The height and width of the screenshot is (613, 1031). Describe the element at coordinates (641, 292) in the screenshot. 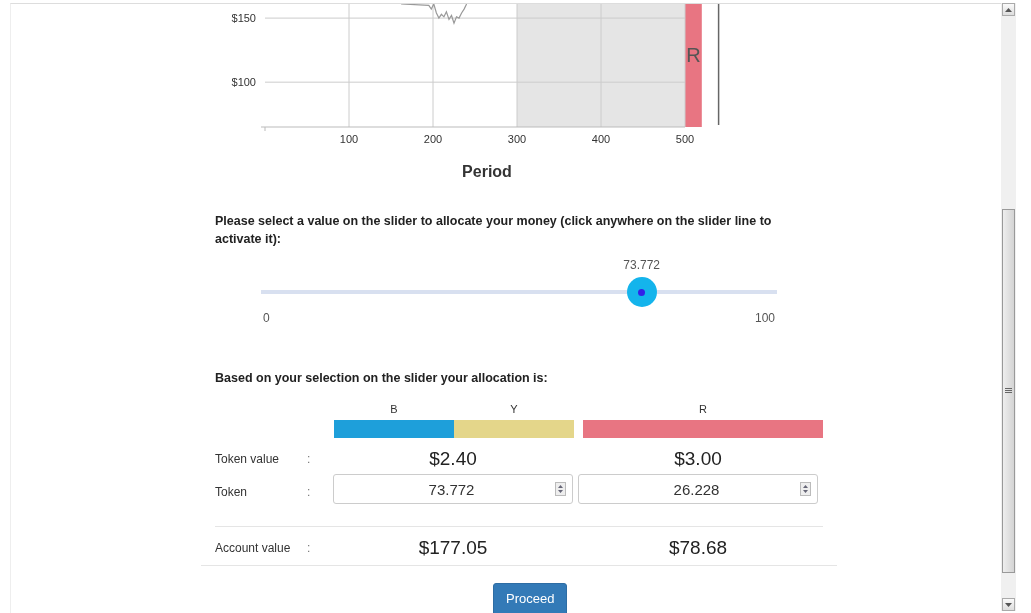

I see `slider-thumb` at that location.